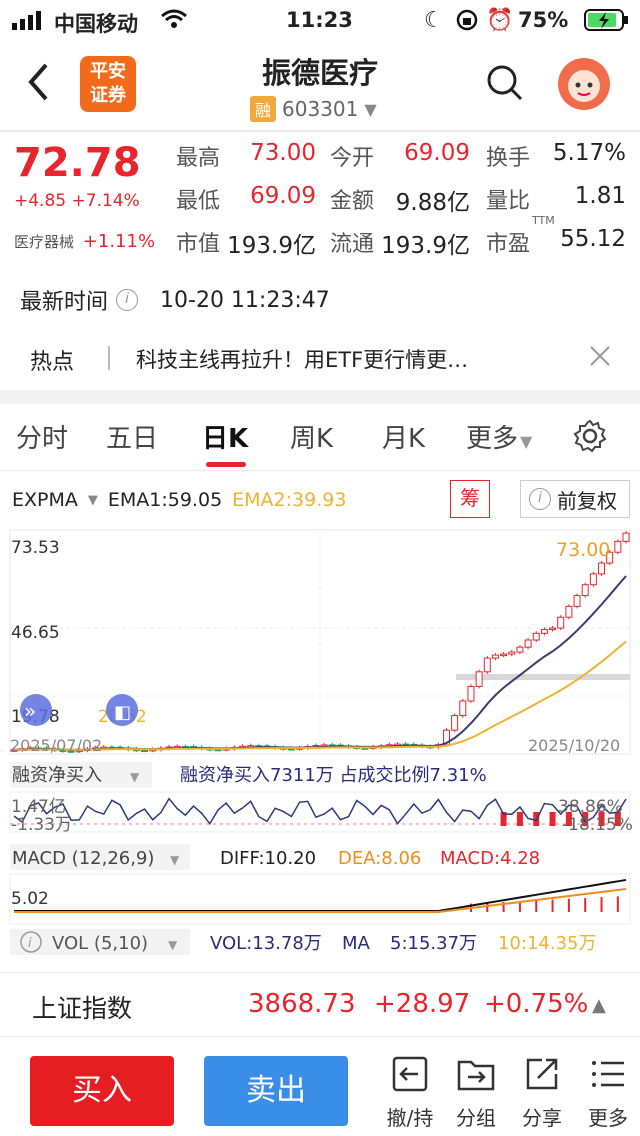 This screenshot has height=1136, width=640. Describe the element at coordinates (57, 775) in the screenshot. I see `margin-title: 融资净买入` at that location.